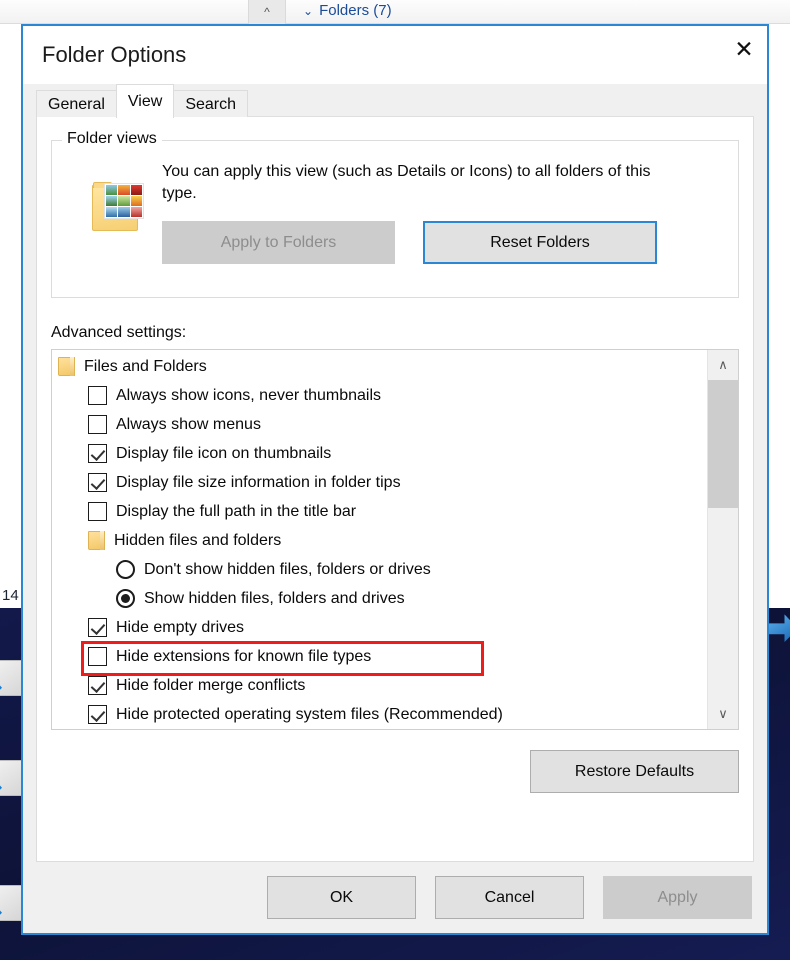 The image size is (790, 960). Describe the element at coordinates (723, 714) in the screenshot. I see `scroll-down-icon: ∨` at that location.